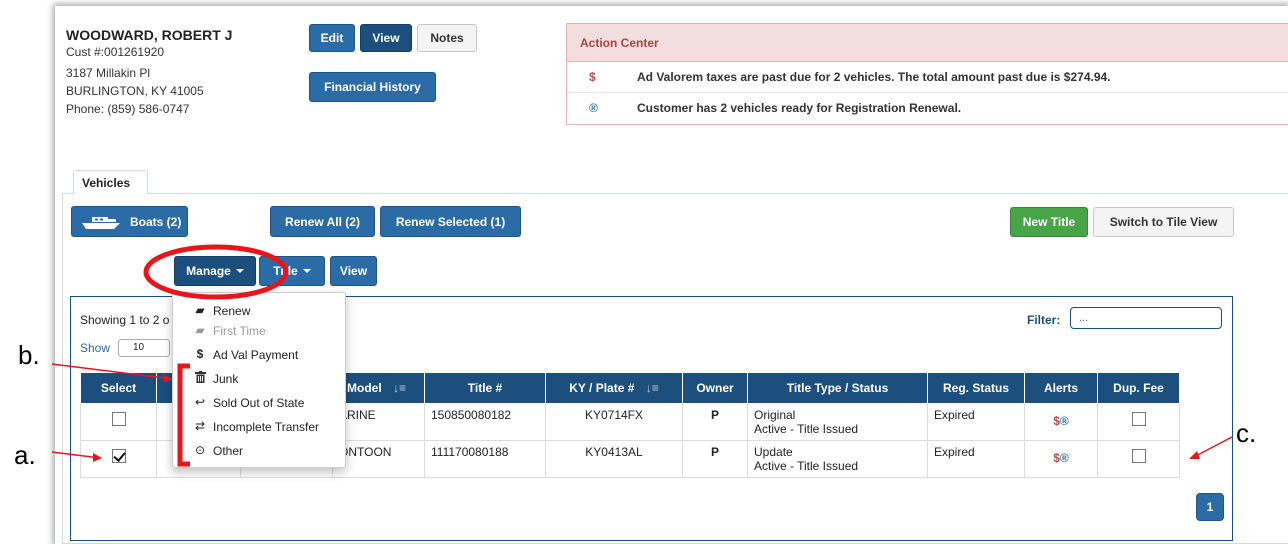 The width and height of the screenshot is (1288, 544). What do you see at coordinates (112, 371) in the screenshot?
I see `callout-b-arrow` at bounding box center [112, 371].